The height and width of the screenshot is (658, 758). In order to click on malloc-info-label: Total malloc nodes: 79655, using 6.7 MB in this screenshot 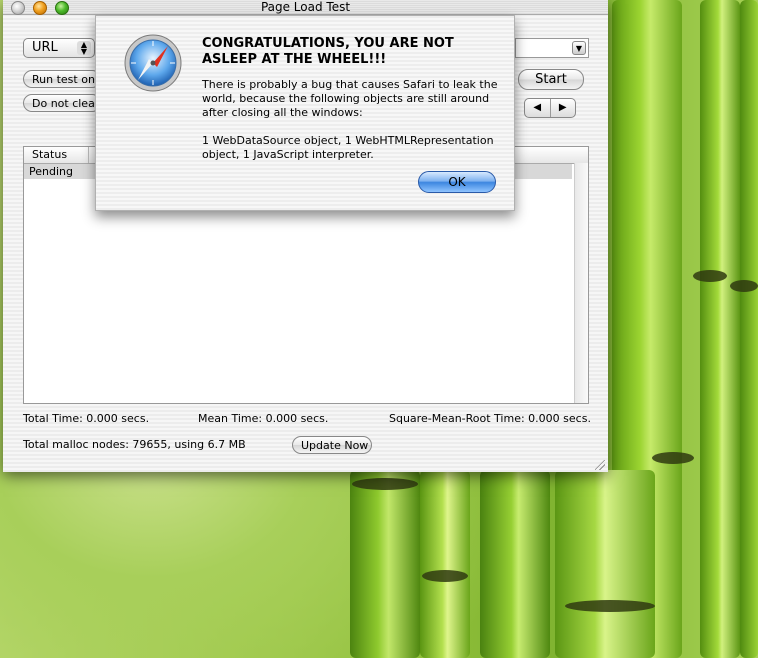, I will do `click(134, 444)`.